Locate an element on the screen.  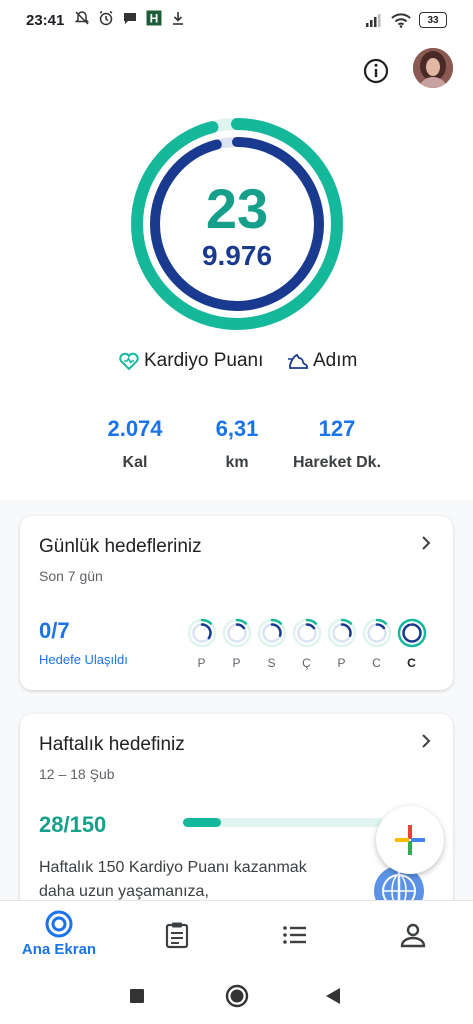
stat-calories: 2.074 Kal is located at coordinates (135, 444).